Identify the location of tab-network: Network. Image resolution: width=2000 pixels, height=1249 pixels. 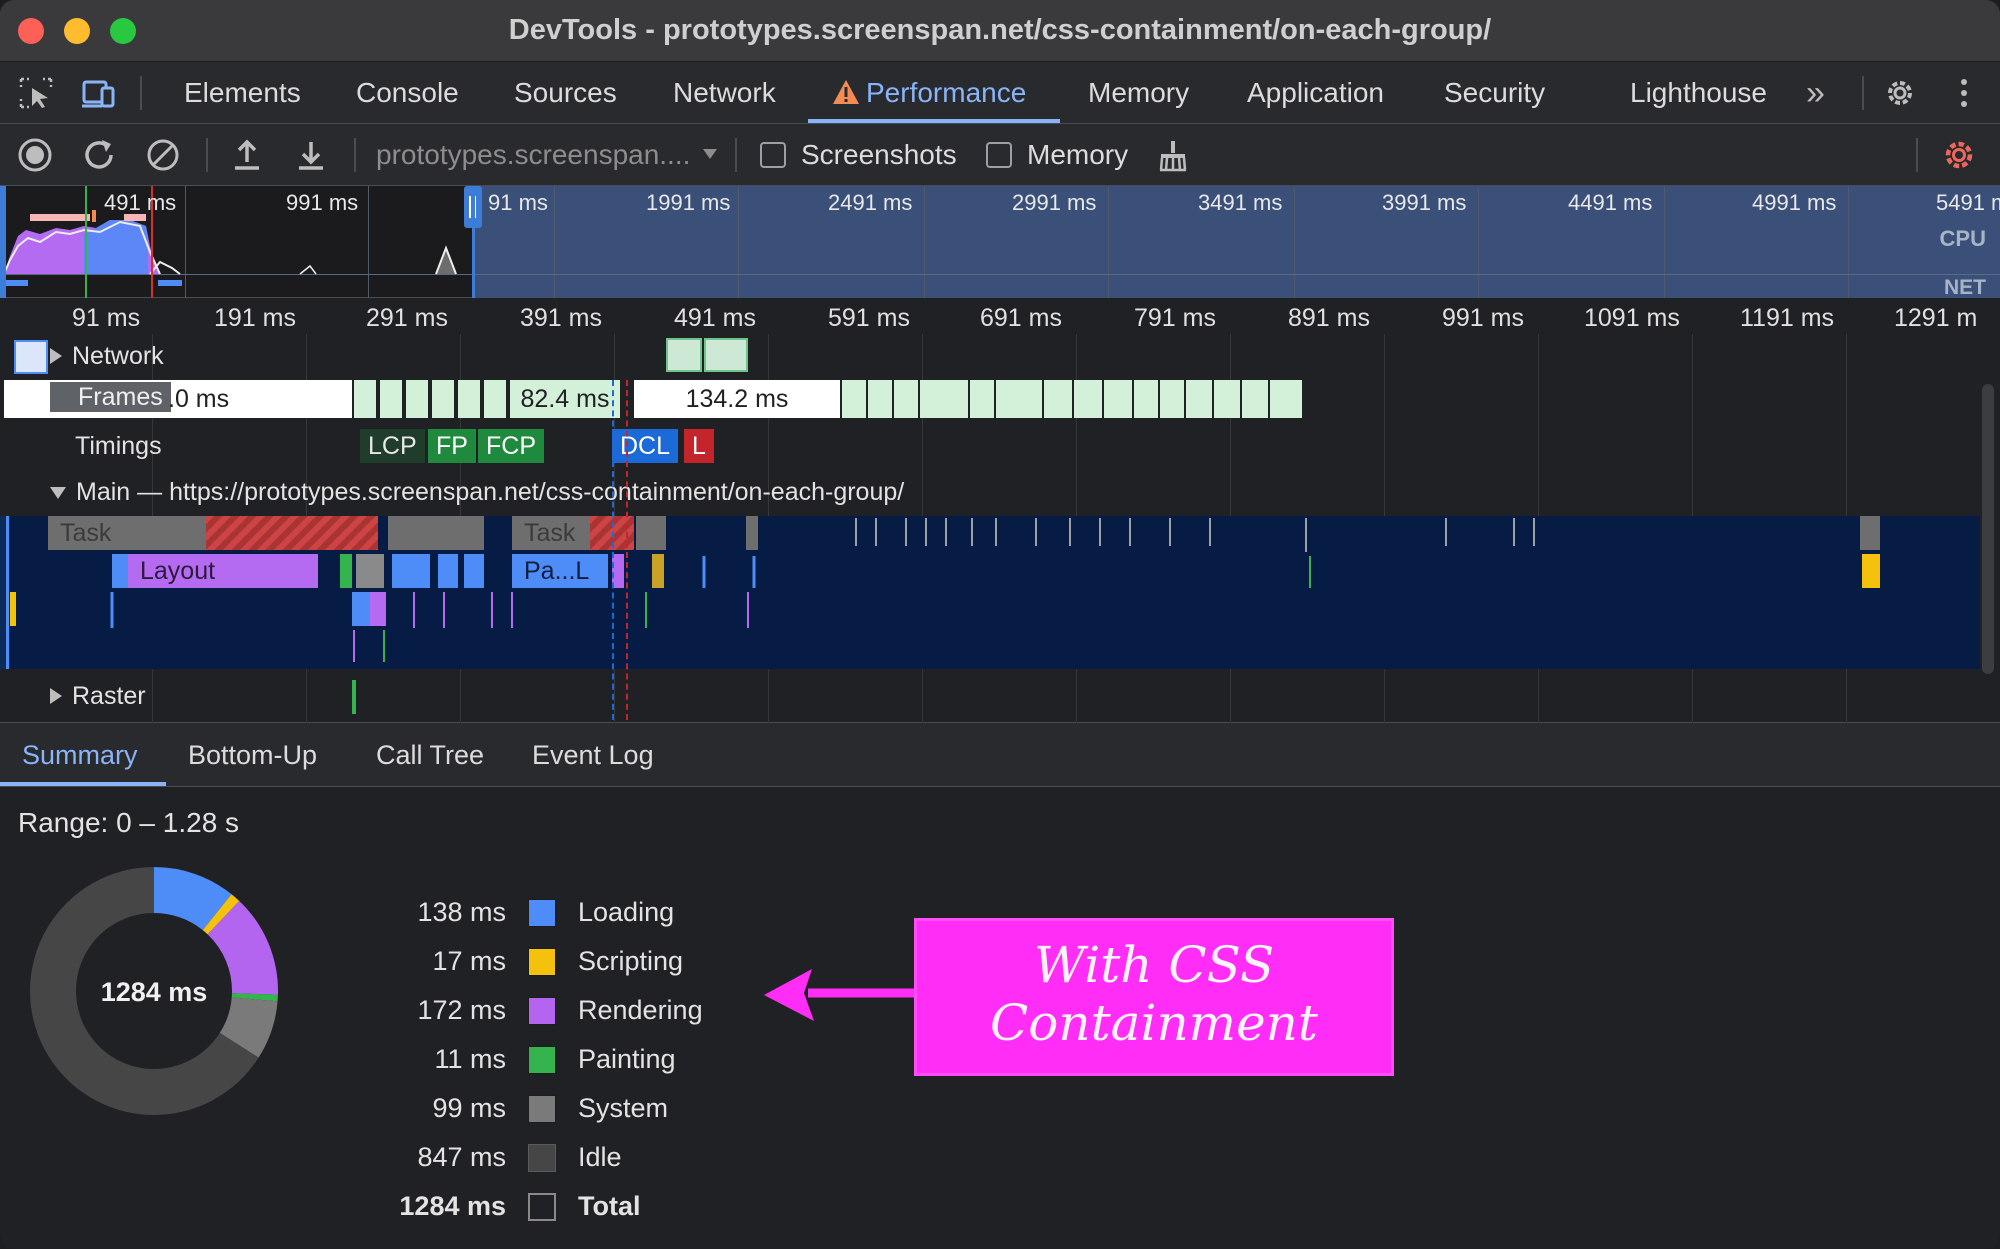
(724, 93).